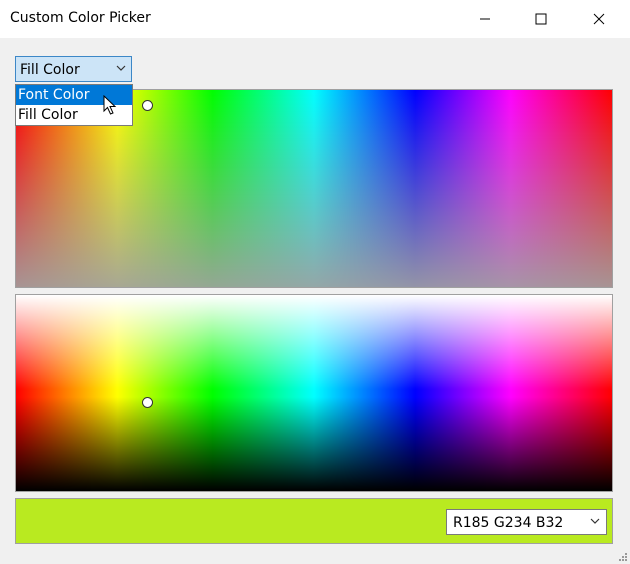 The image size is (630, 564). What do you see at coordinates (623, 557) in the screenshot?
I see `resize-grip-icon` at bounding box center [623, 557].